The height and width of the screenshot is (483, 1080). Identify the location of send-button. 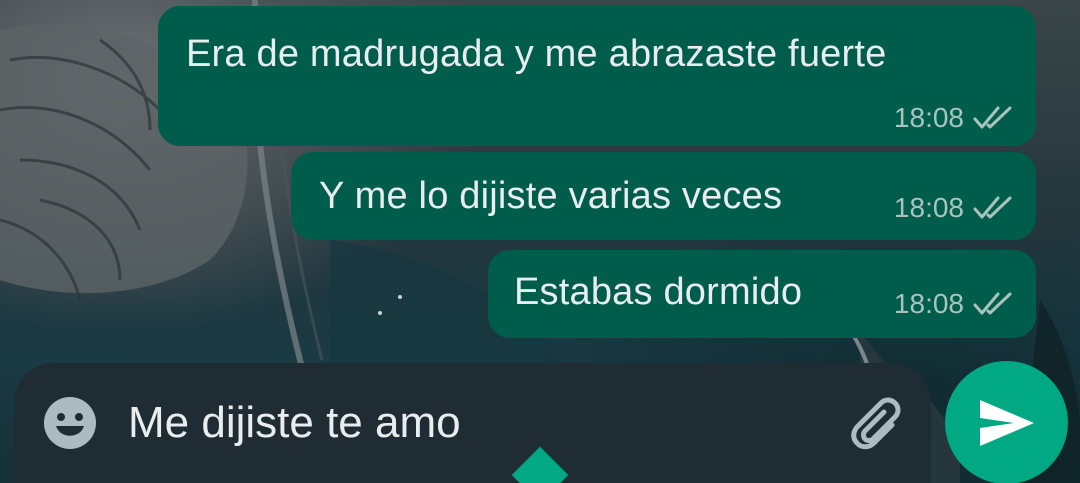
(1006, 422).